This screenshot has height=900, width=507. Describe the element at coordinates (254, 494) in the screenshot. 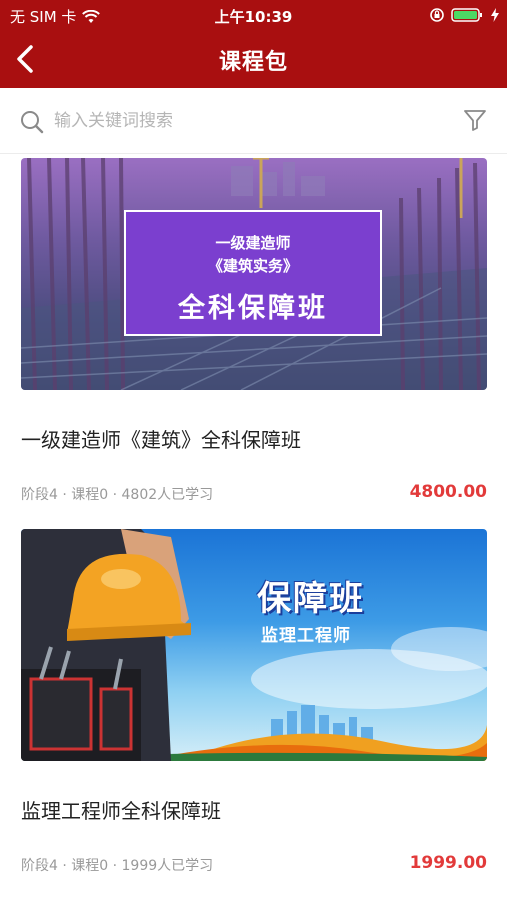

I see `course-meta: 阶段4 · 课程0 · 4802人已学习 4800.00` at that location.